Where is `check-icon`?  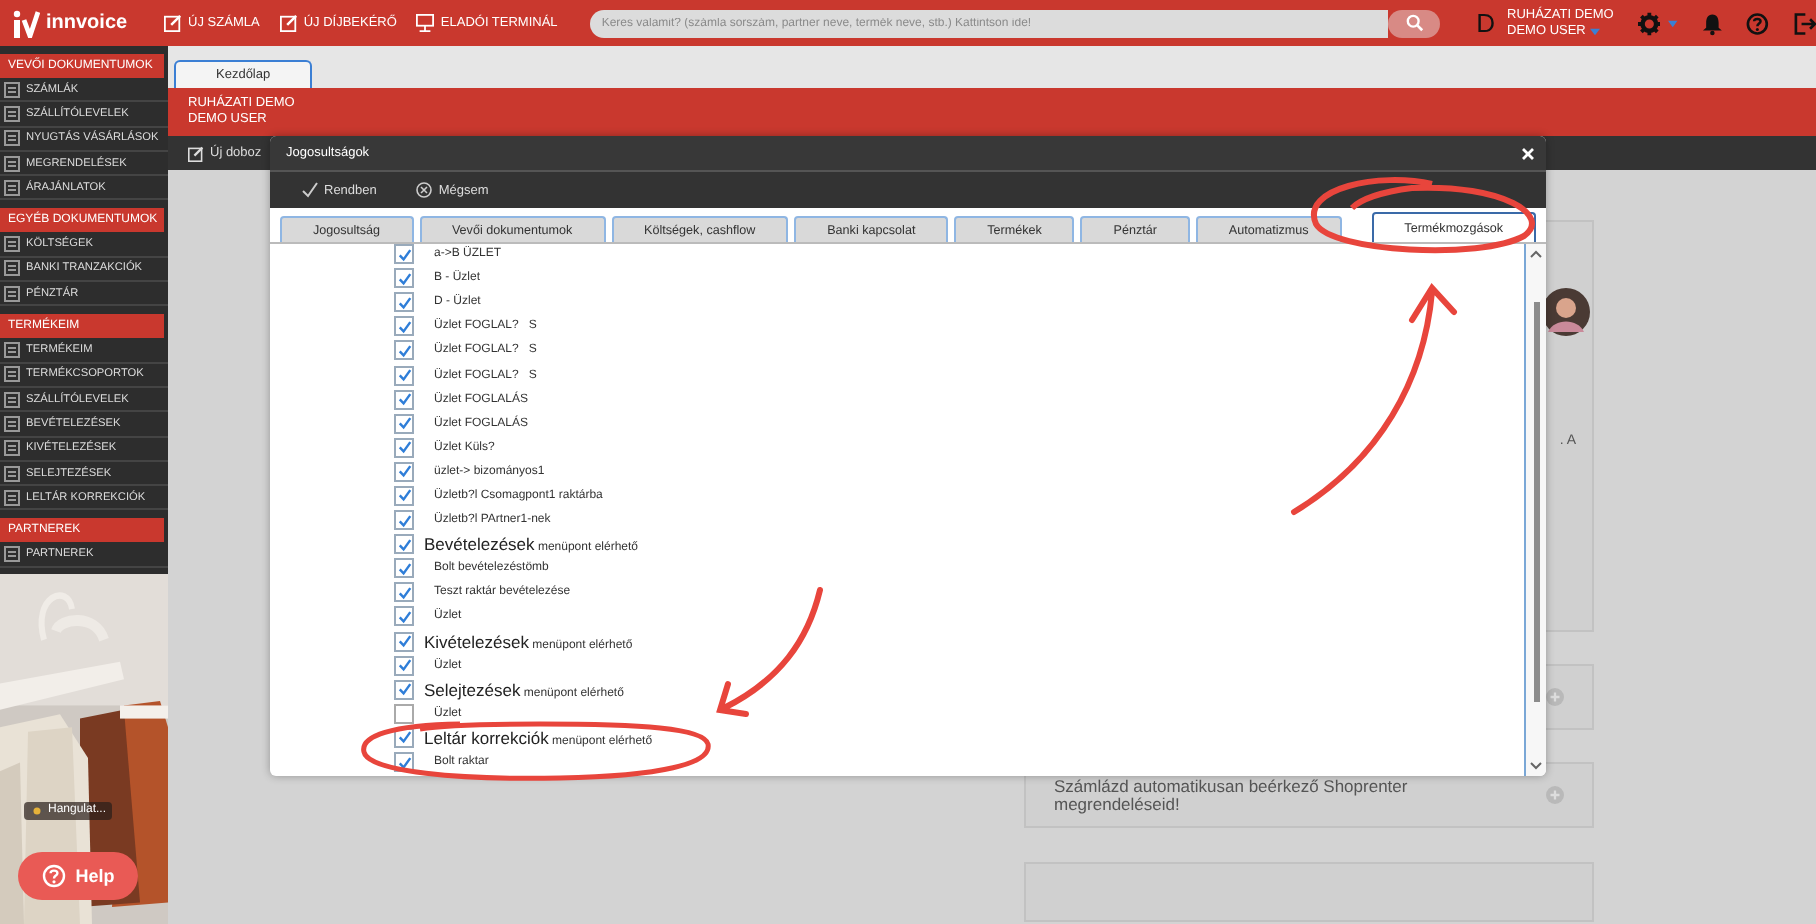 check-icon is located at coordinates (310, 190).